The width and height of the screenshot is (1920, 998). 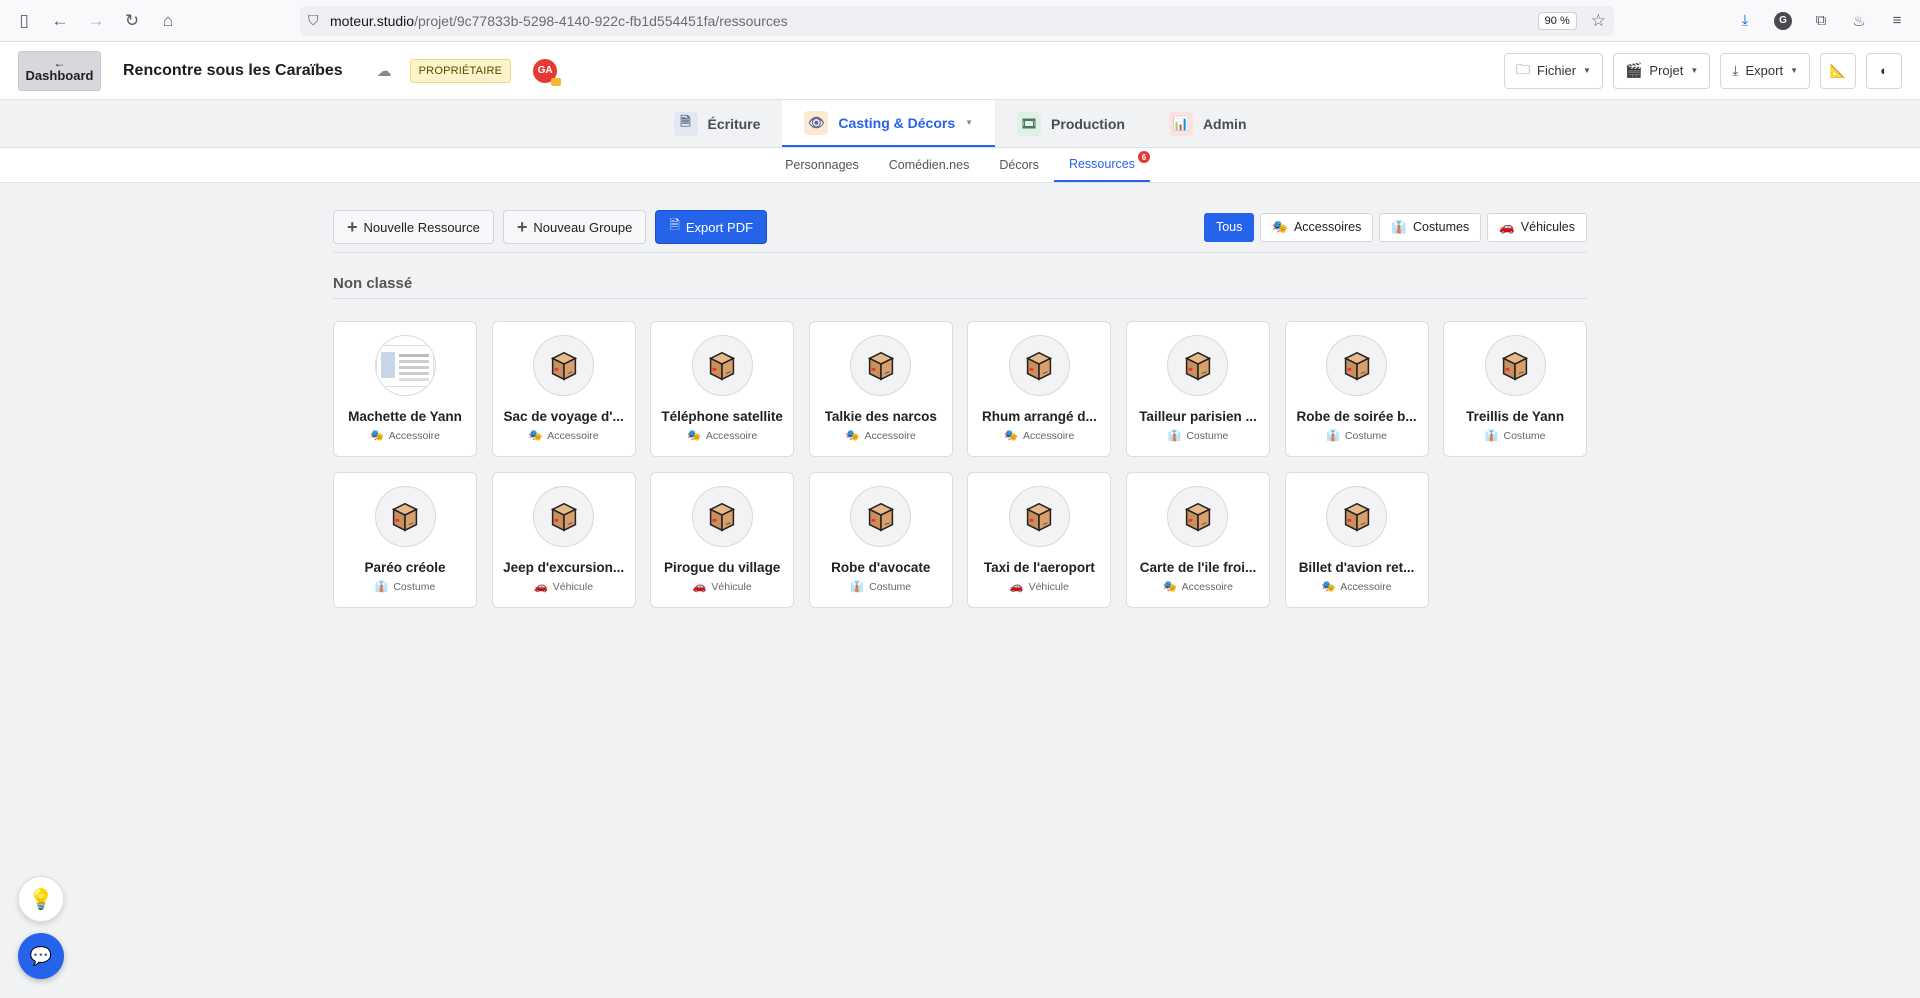 What do you see at coordinates (1515, 389) in the screenshot?
I see `resource-card: Treillis de Yann 👔 Costume` at bounding box center [1515, 389].